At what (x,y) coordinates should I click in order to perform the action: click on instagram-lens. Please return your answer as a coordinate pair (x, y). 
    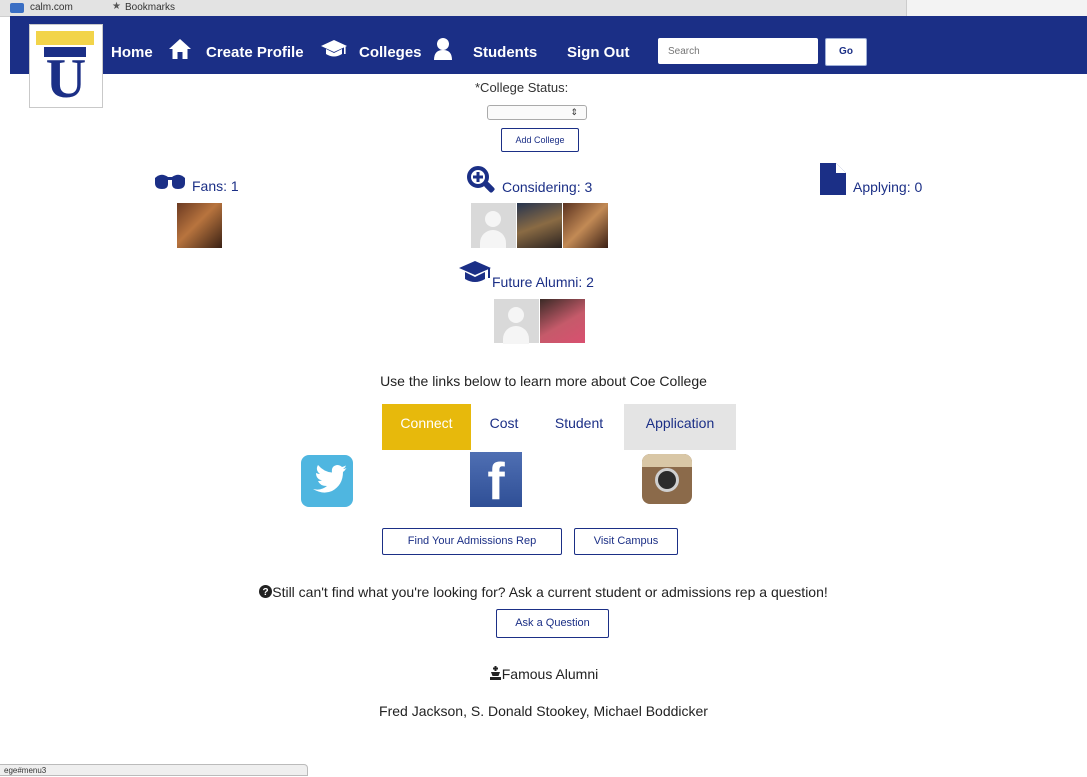
    Looking at the image, I should click on (667, 480).